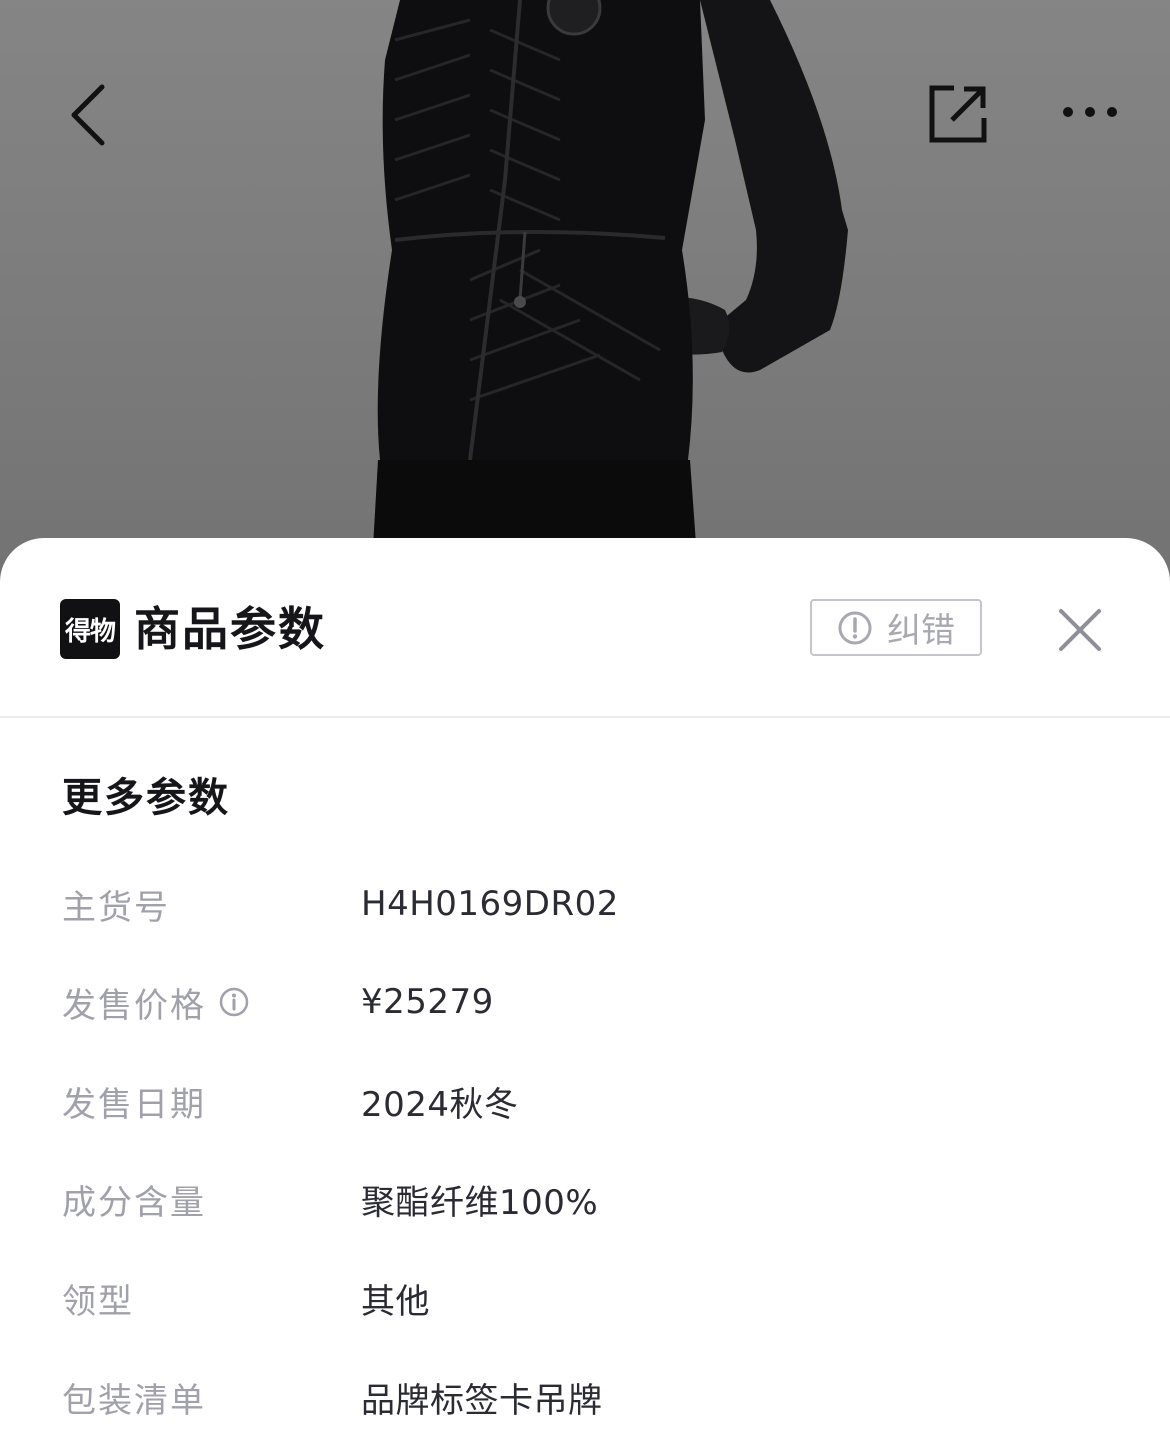 This screenshot has height=1438, width=1170. I want to click on close-button, so click(1080, 630).